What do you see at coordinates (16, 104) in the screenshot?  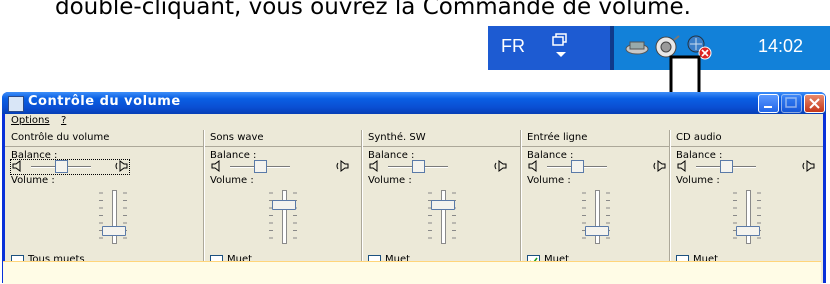 I see `window-app-icon` at bounding box center [16, 104].